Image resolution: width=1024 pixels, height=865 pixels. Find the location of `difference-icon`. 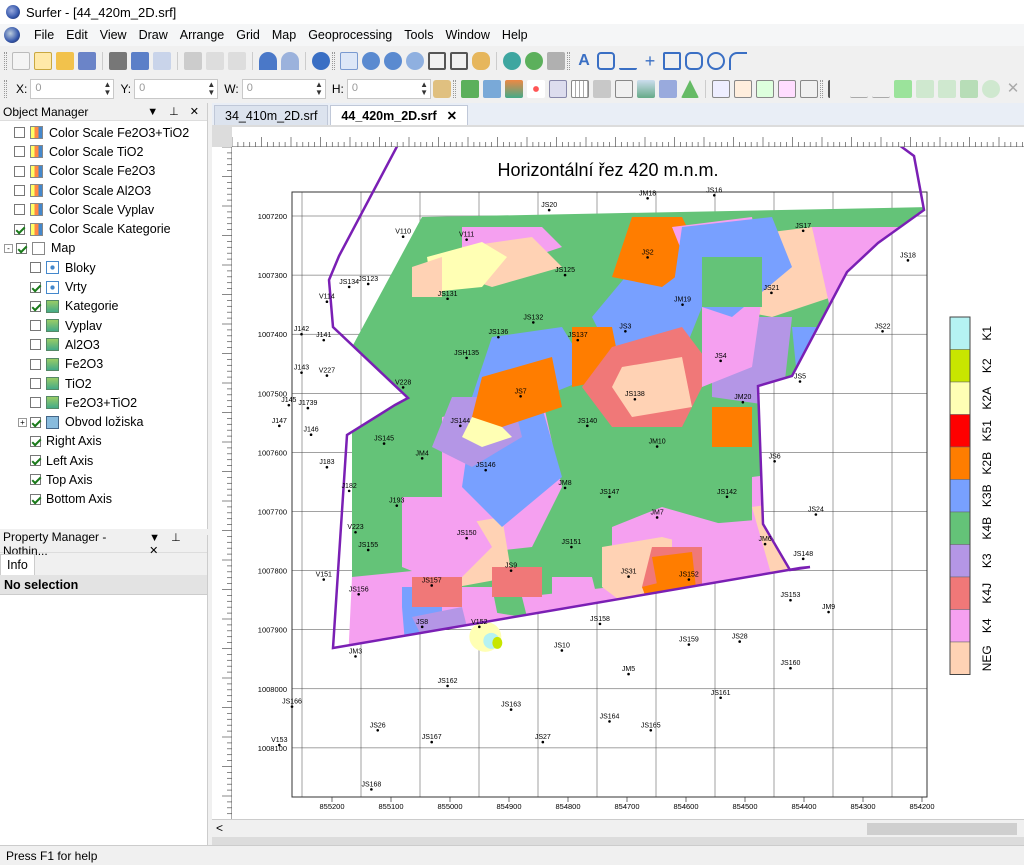

difference-icon is located at coordinates (990, 89).